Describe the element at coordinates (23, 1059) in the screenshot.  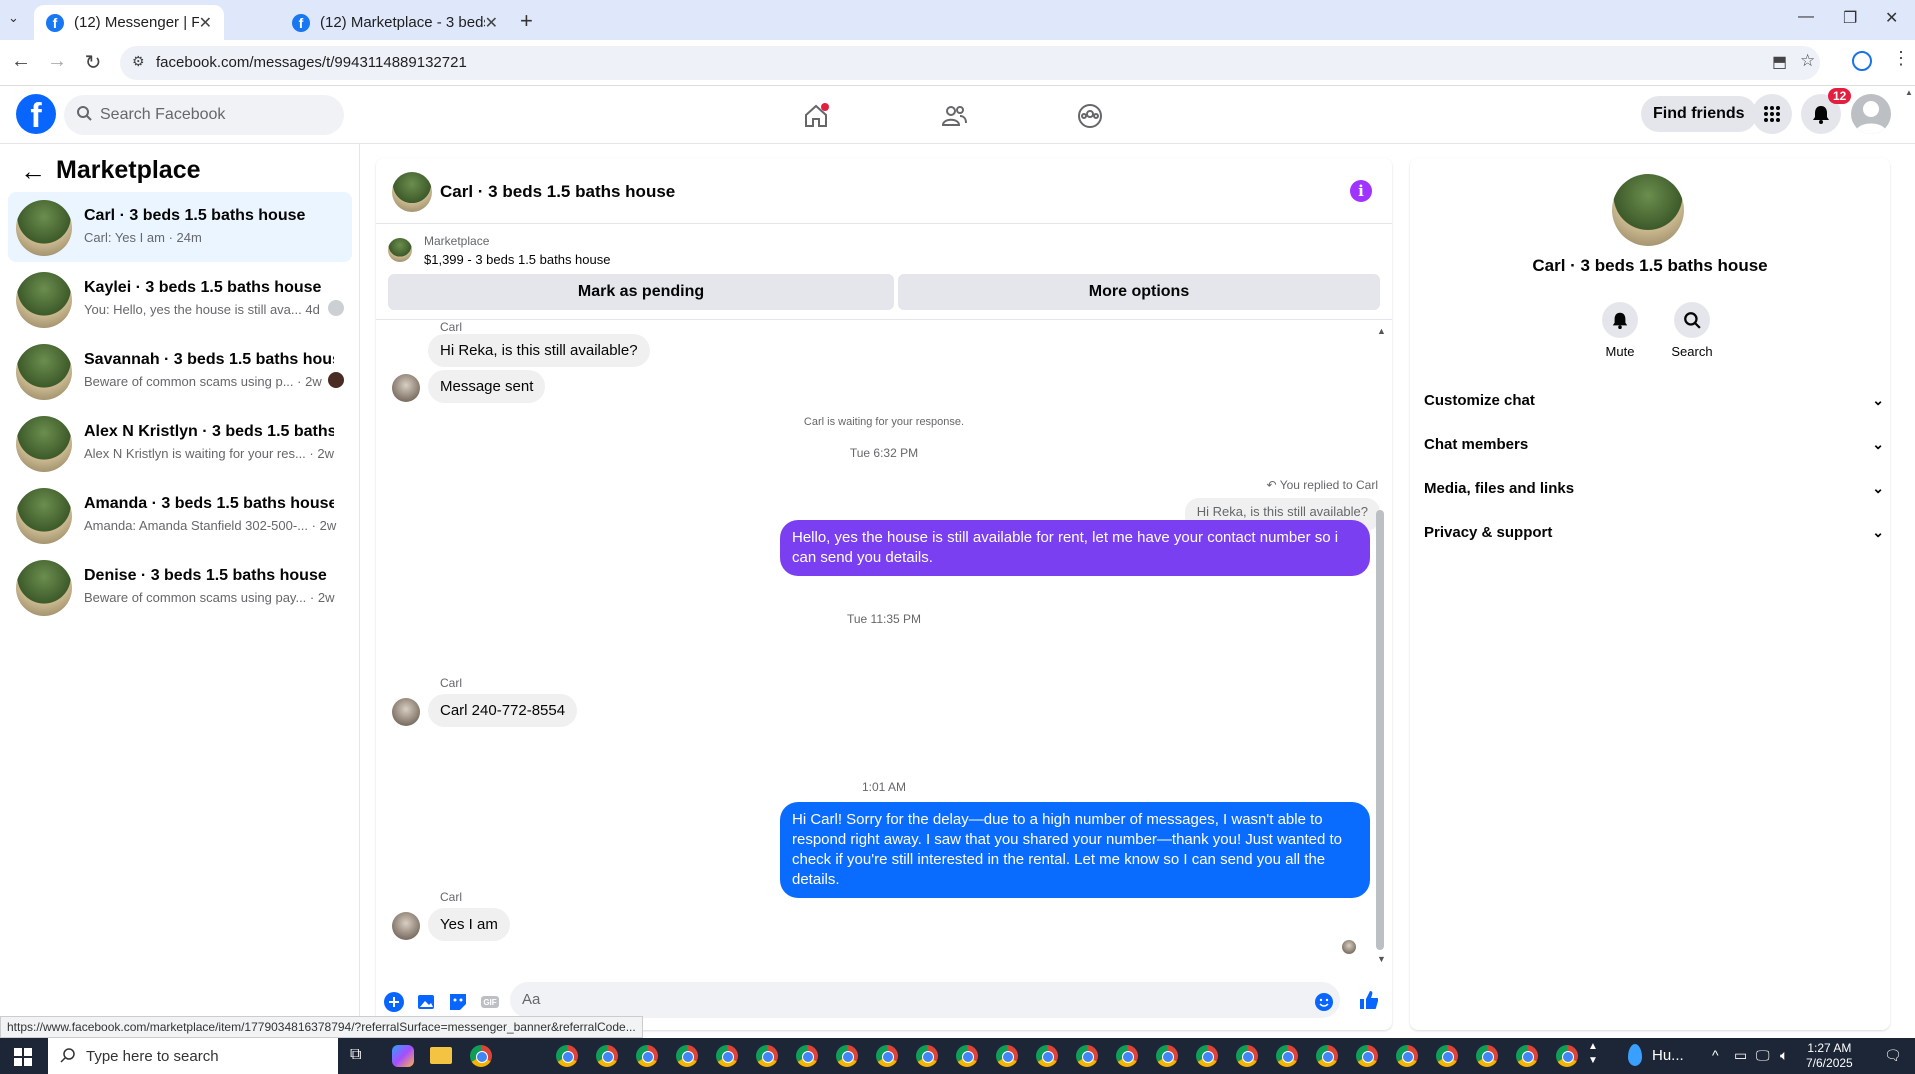
I see `windows-start-icon` at that location.